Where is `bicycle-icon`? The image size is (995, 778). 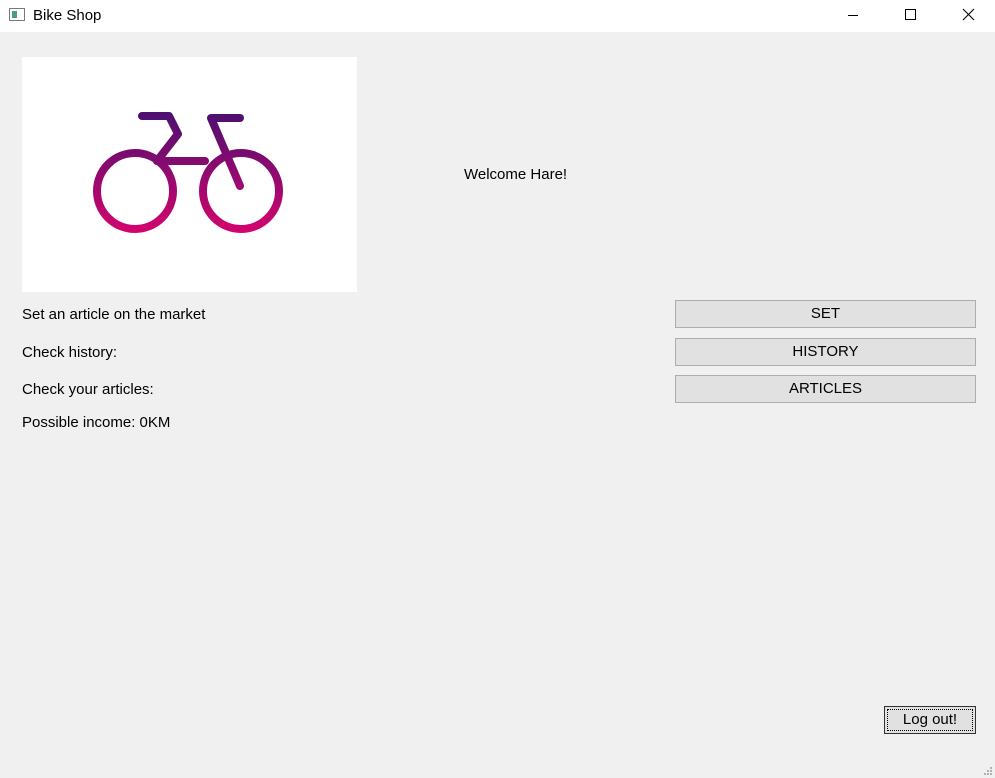
bicycle-icon is located at coordinates (188, 172).